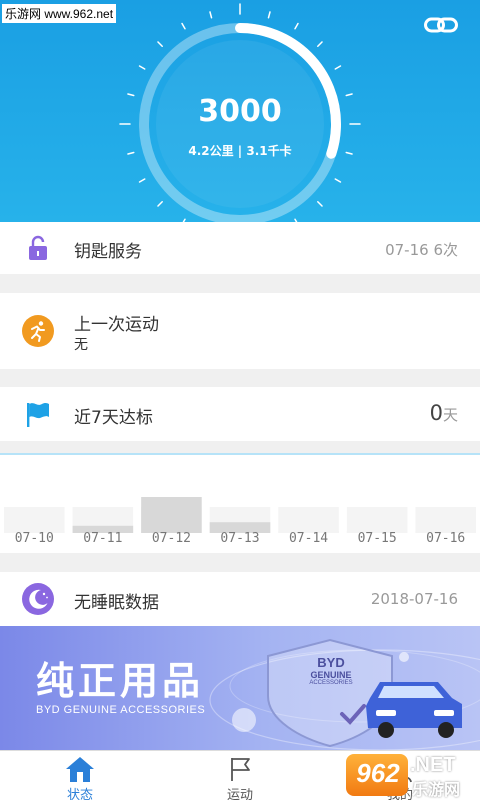 The width and height of the screenshot is (480, 800). What do you see at coordinates (240, 248) in the screenshot?
I see `key-service-row: 钥匙服务 07-16 6次` at bounding box center [240, 248].